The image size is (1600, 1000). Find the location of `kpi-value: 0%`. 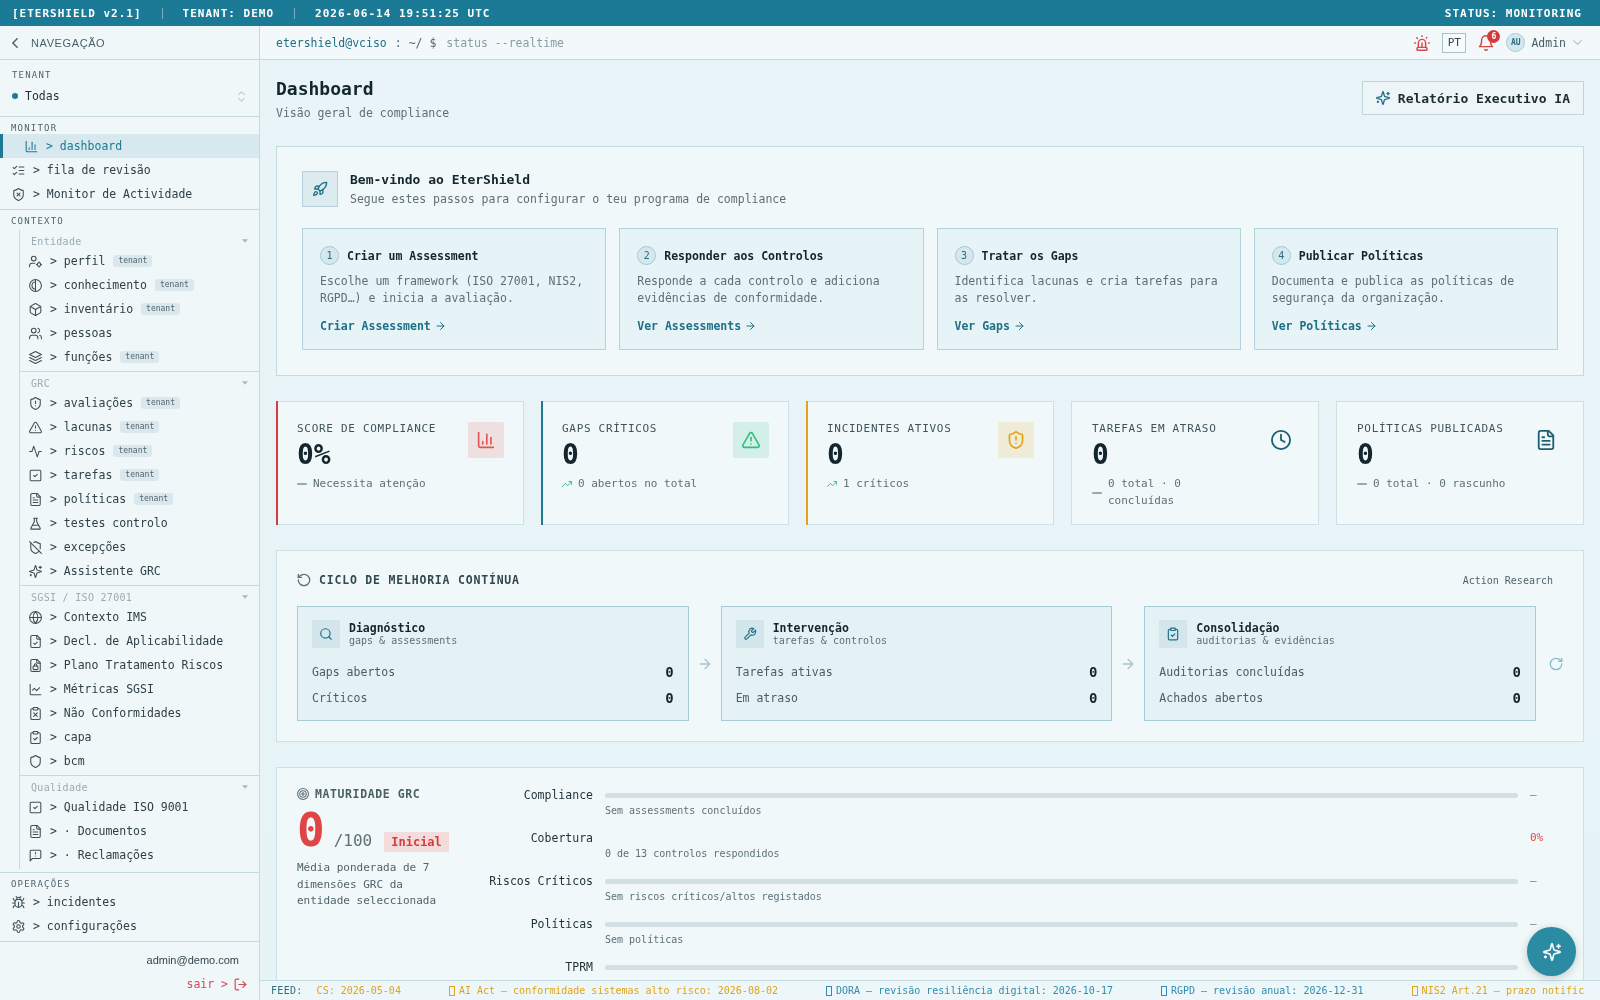

kpi-value: 0% is located at coordinates (314, 455).